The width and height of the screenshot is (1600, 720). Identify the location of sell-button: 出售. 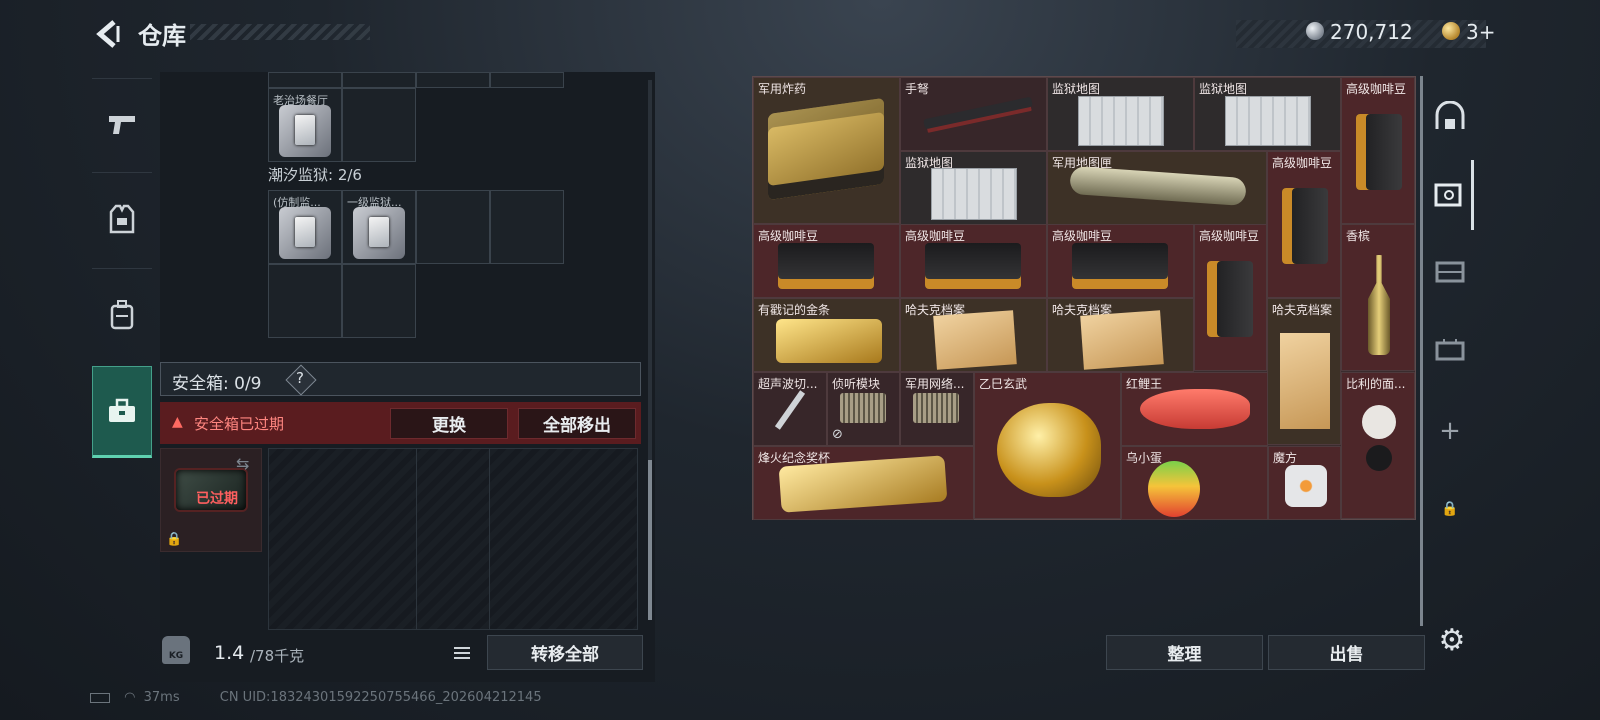
(1346, 652).